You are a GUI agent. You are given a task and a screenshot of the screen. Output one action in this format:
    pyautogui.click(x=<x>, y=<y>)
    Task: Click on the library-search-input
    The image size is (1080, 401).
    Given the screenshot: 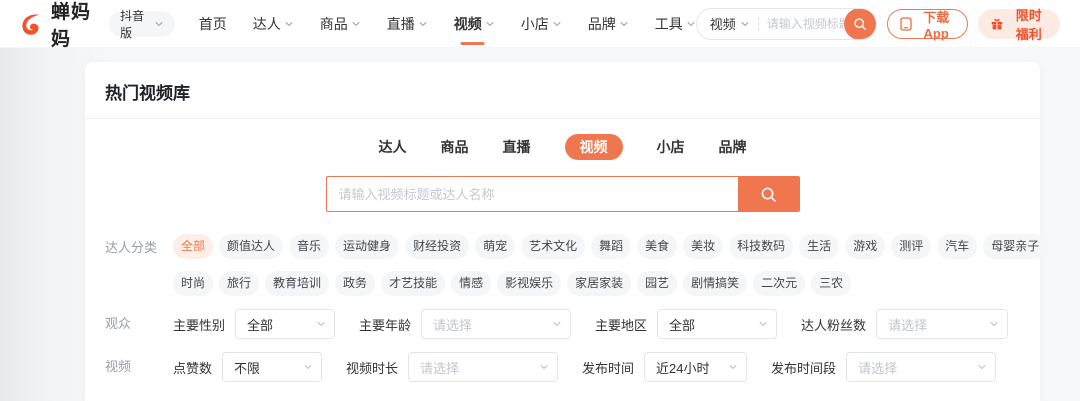 What is the action you would take?
    pyautogui.click(x=531, y=194)
    